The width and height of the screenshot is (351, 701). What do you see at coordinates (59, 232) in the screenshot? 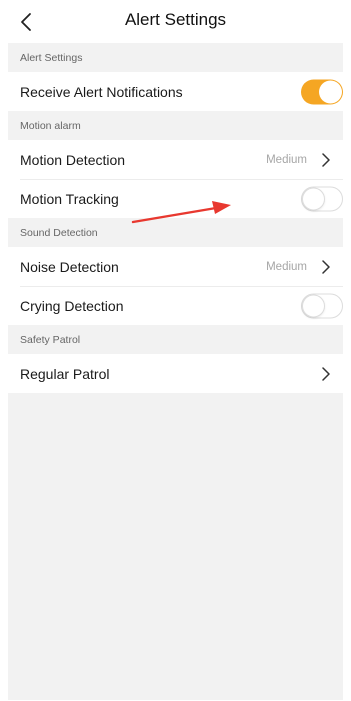
I see `section-header-sound-detection: Sound Detection` at bounding box center [59, 232].